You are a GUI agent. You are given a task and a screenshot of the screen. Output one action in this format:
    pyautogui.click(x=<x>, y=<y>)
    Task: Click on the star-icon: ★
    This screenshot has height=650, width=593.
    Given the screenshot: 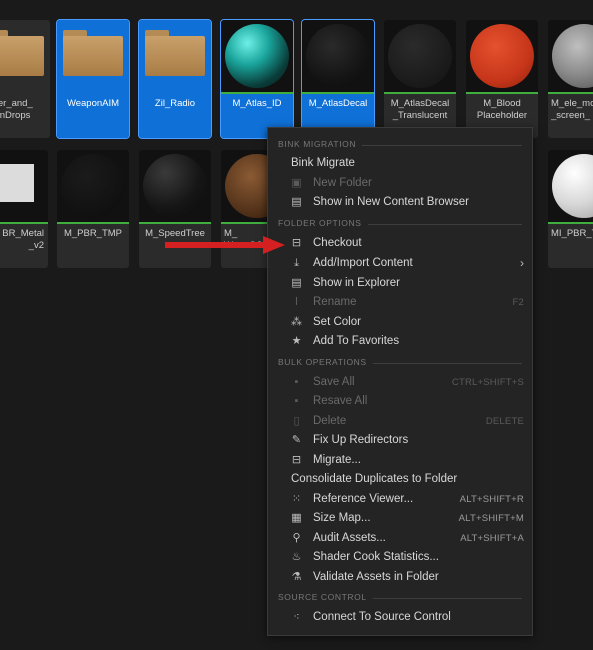 What is the action you would take?
    pyautogui.click(x=296, y=341)
    